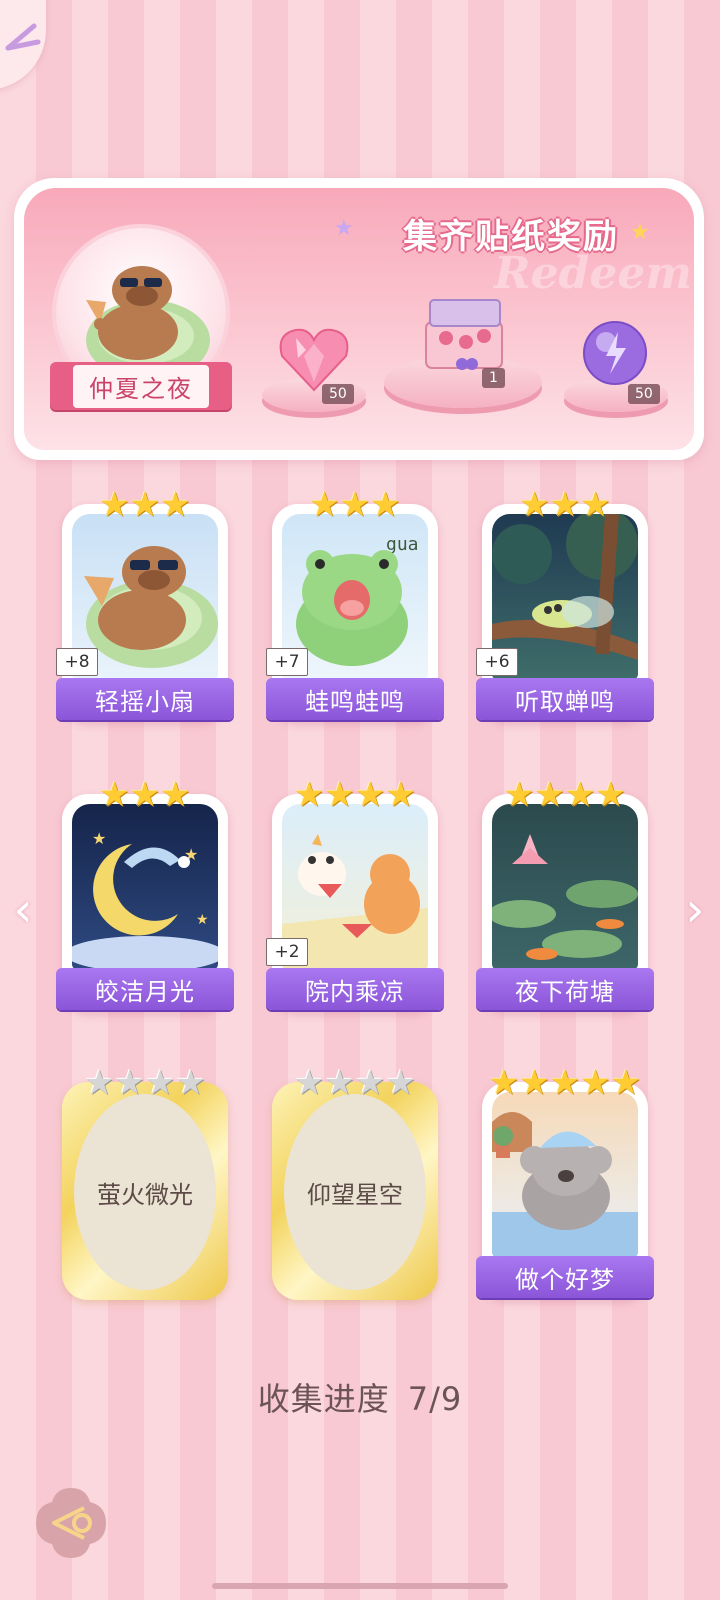 The image size is (720, 1600). I want to click on card-name: 皎洁月光, so click(145, 989).